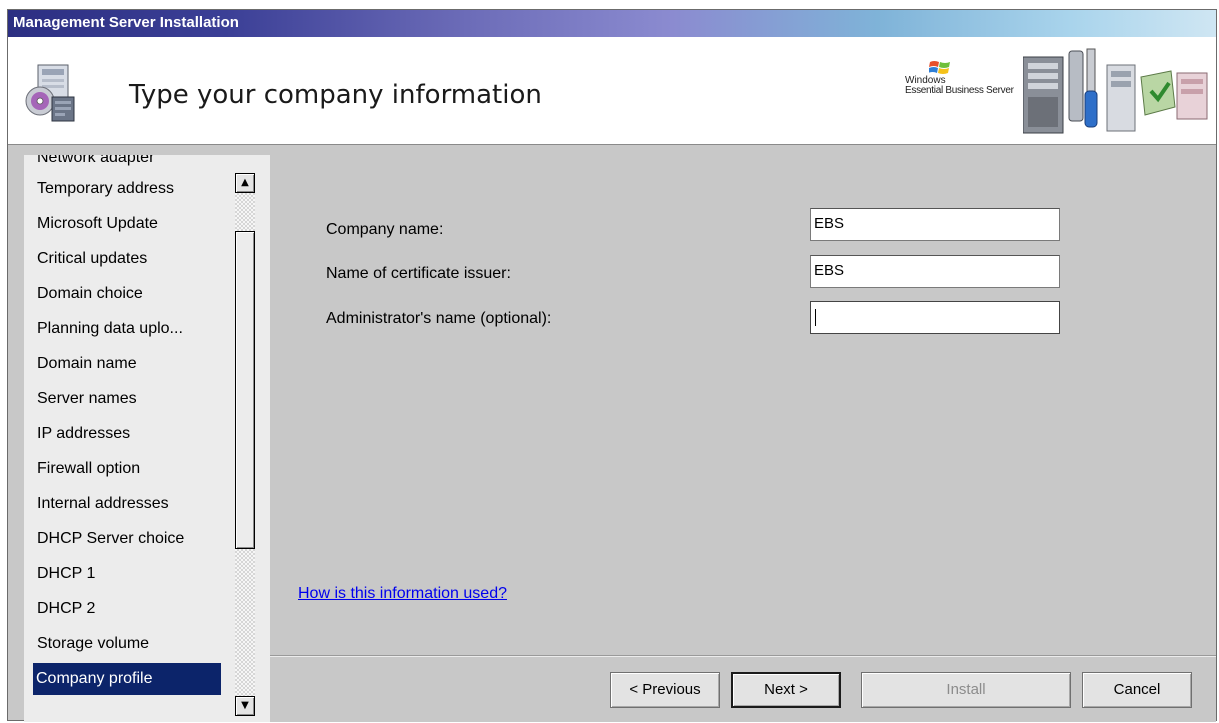 The image size is (1219, 723). What do you see at coordinates (939, 67) in the screenshot?
I see `windows-flag-icon` at bounding box center [939, 67].